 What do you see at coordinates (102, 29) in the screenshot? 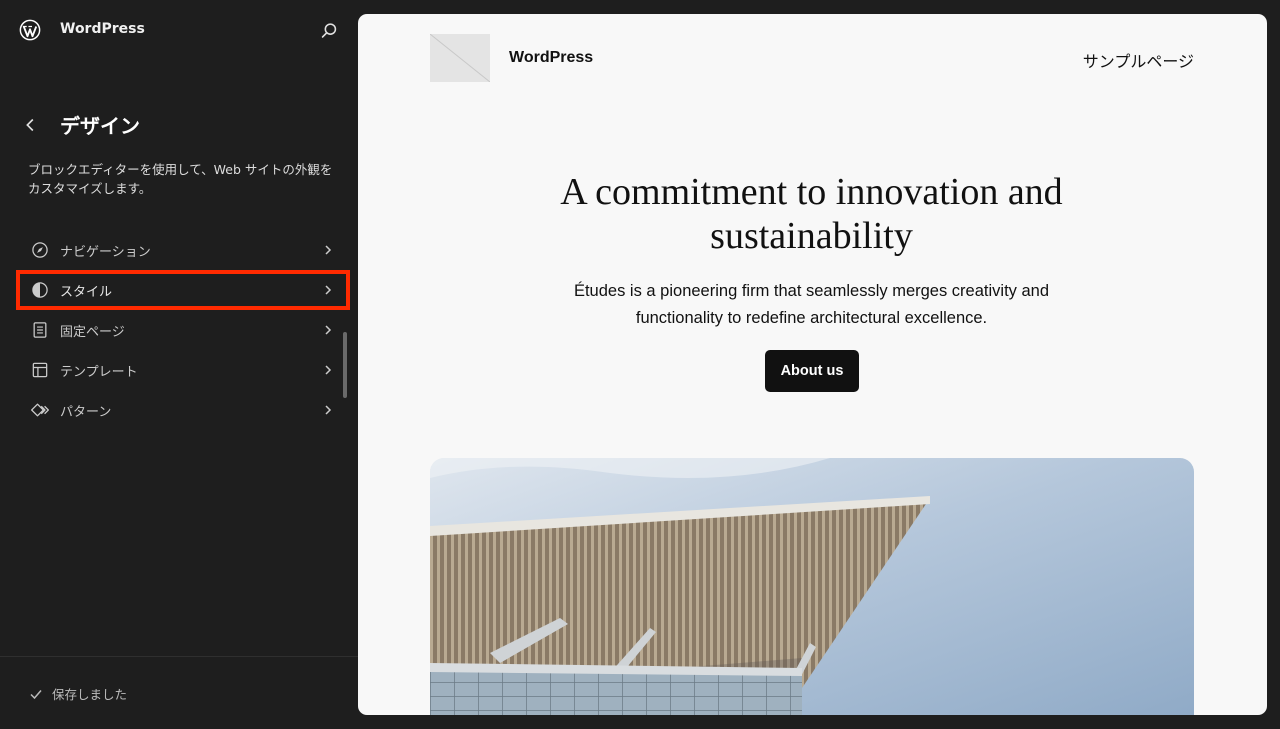
I see `site-name: WordPress` at bounding box center [102, 29].